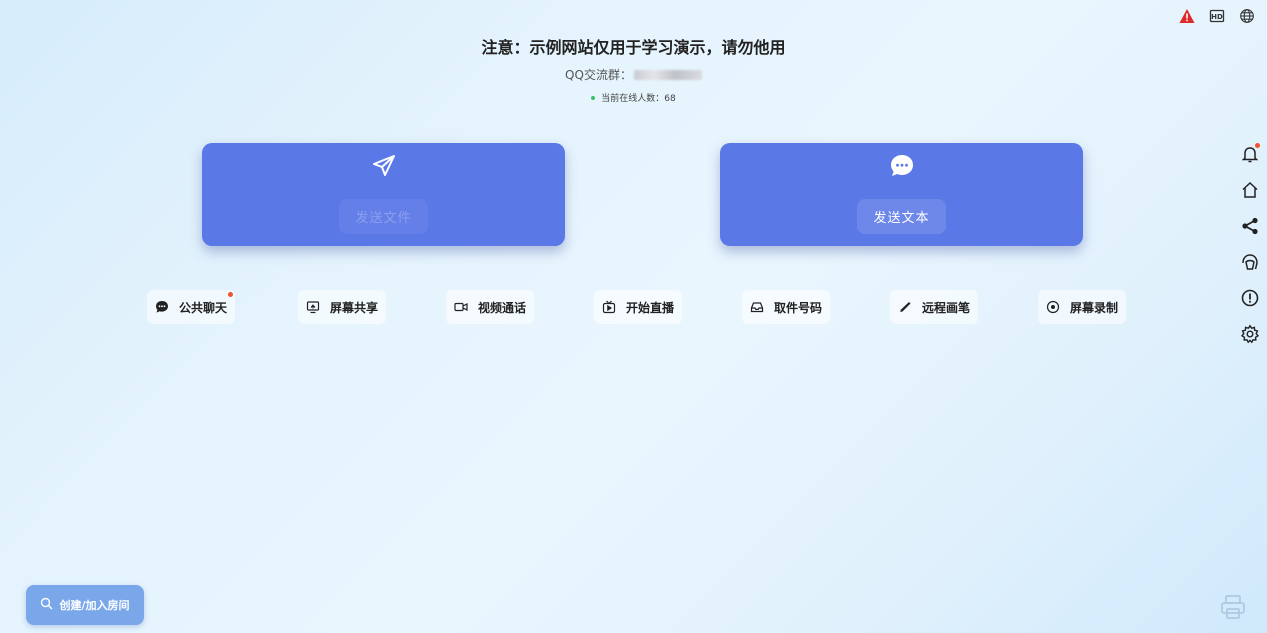  I want to click on public-chat-label: 公共聊天, so click(203, 307).